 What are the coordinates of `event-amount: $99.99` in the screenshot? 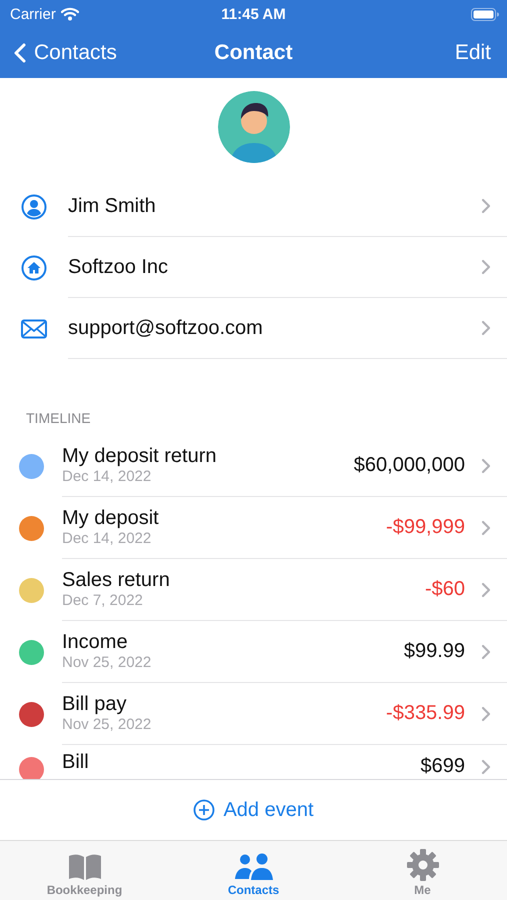 It's located at (434, 651).